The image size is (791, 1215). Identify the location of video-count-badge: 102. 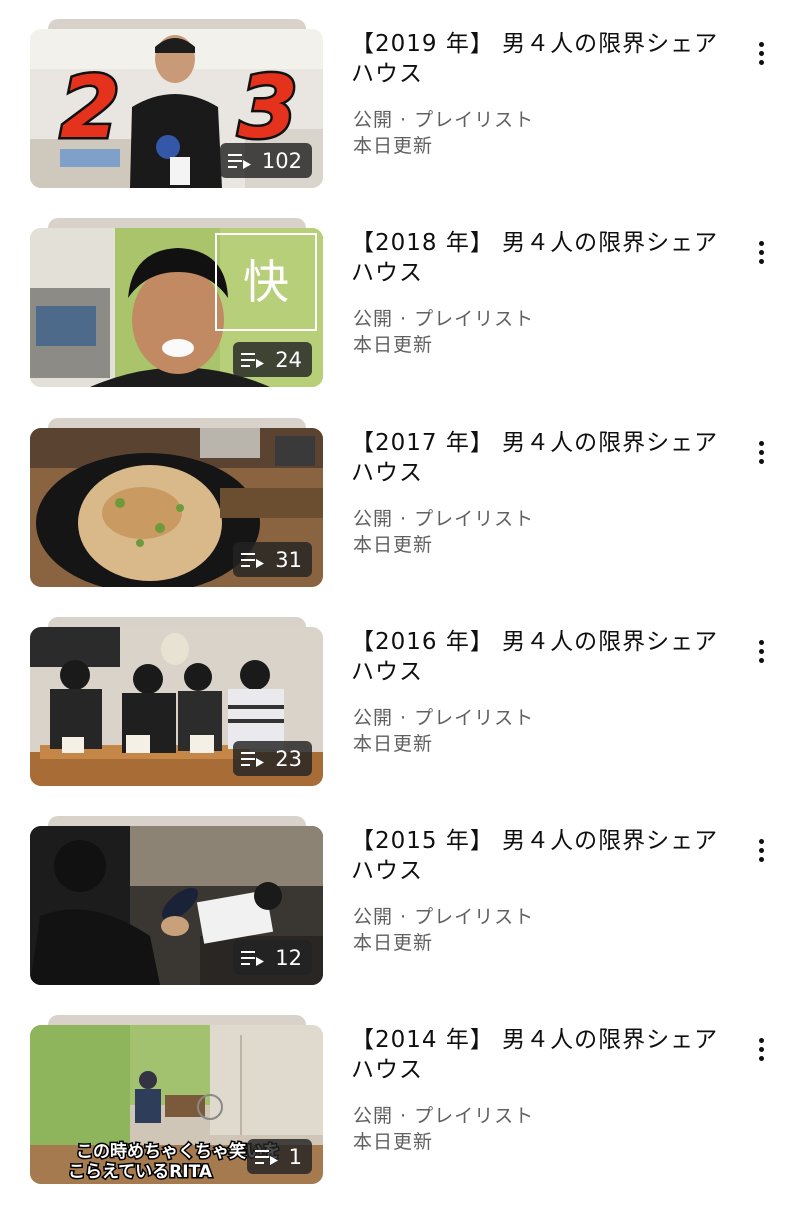
(265, 160).